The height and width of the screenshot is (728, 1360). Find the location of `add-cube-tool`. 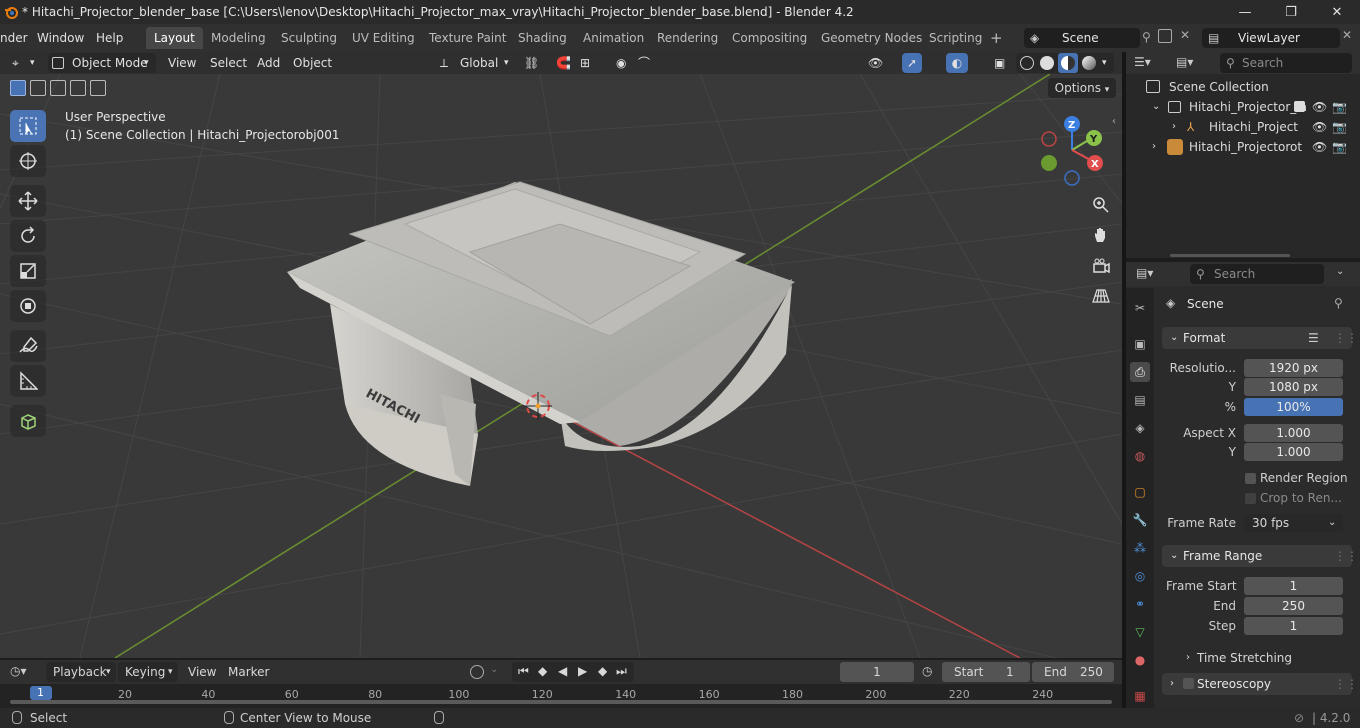

add-cube-tool is located at coordinates (28, 421).